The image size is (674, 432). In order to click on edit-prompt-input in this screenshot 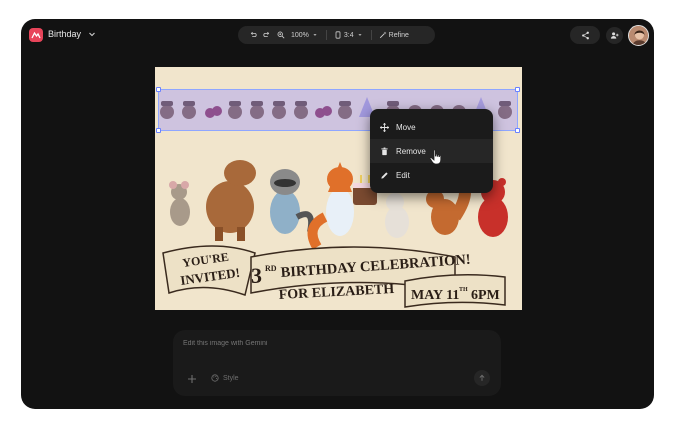, I will do `click(333, 343)`.